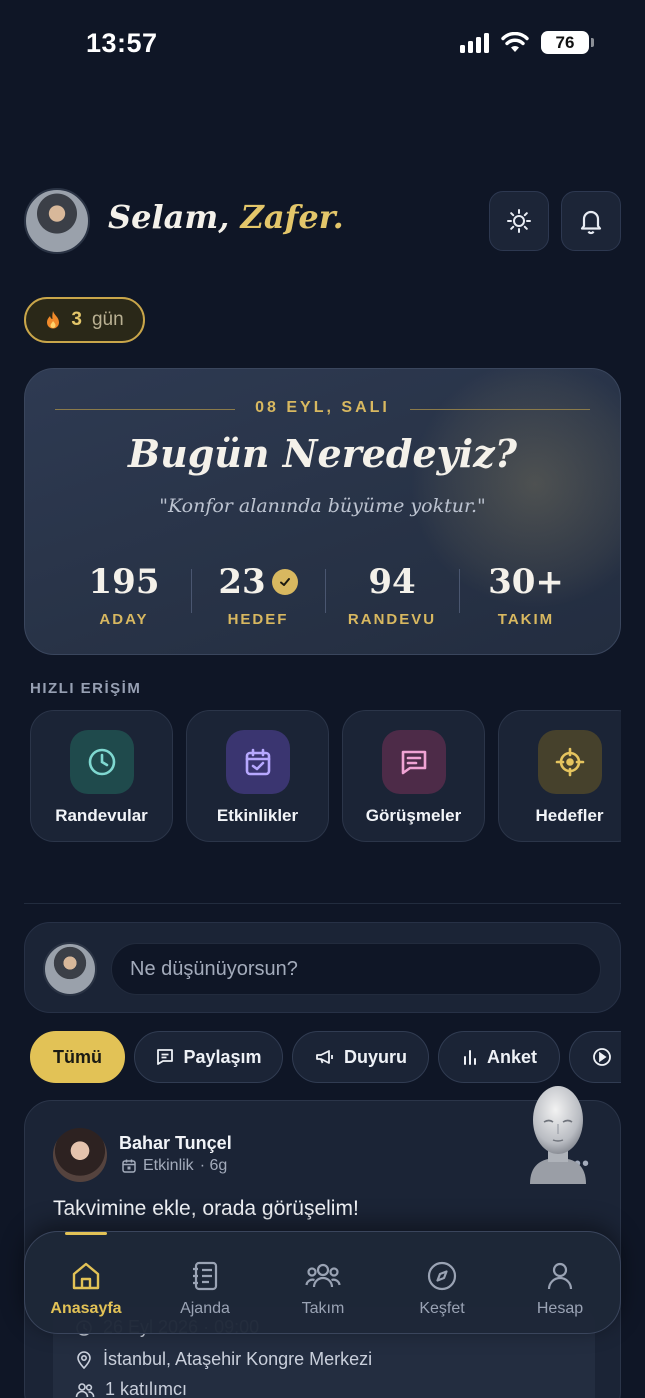 Image resolution: width=645 pixels, height=1398 pixels. I want to click on team-icon, so click(323, 1276).